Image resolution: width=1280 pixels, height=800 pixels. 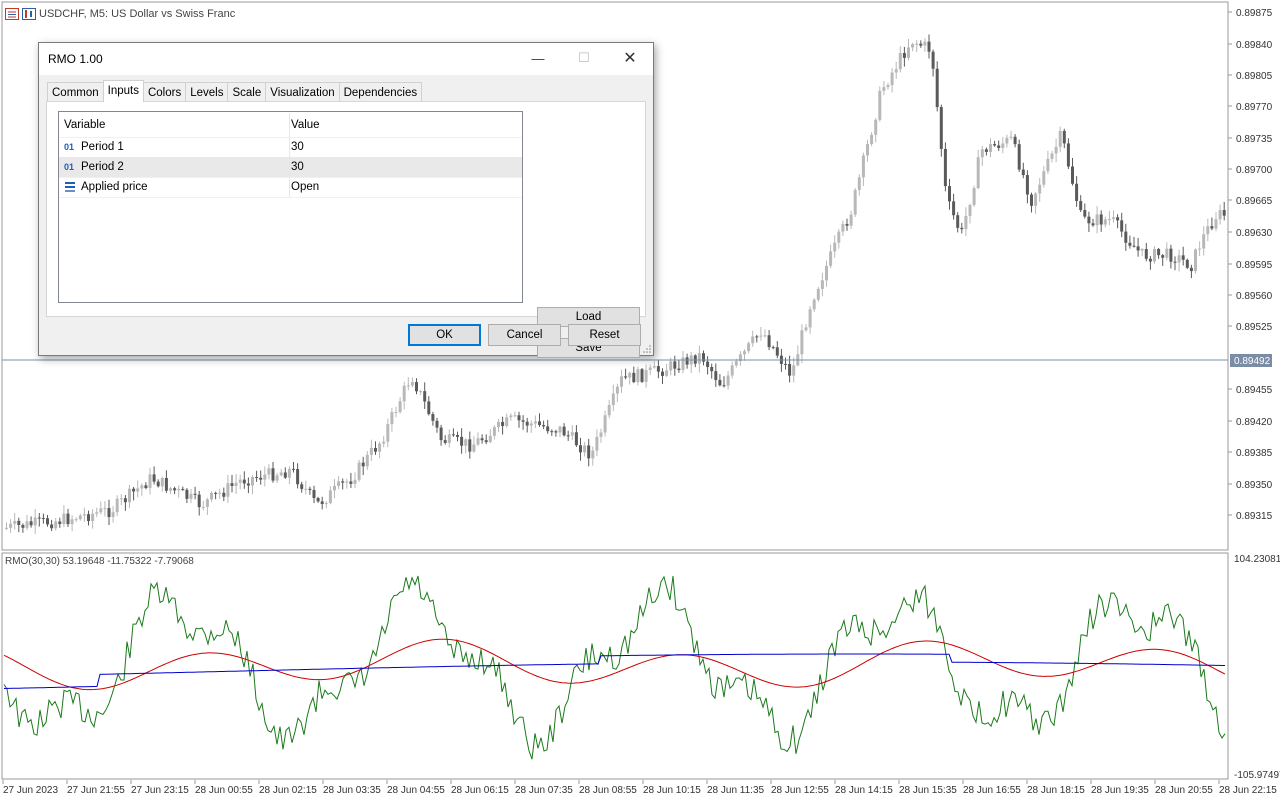 I want to click on resize-grip-icon, so click(x=647, y=349).